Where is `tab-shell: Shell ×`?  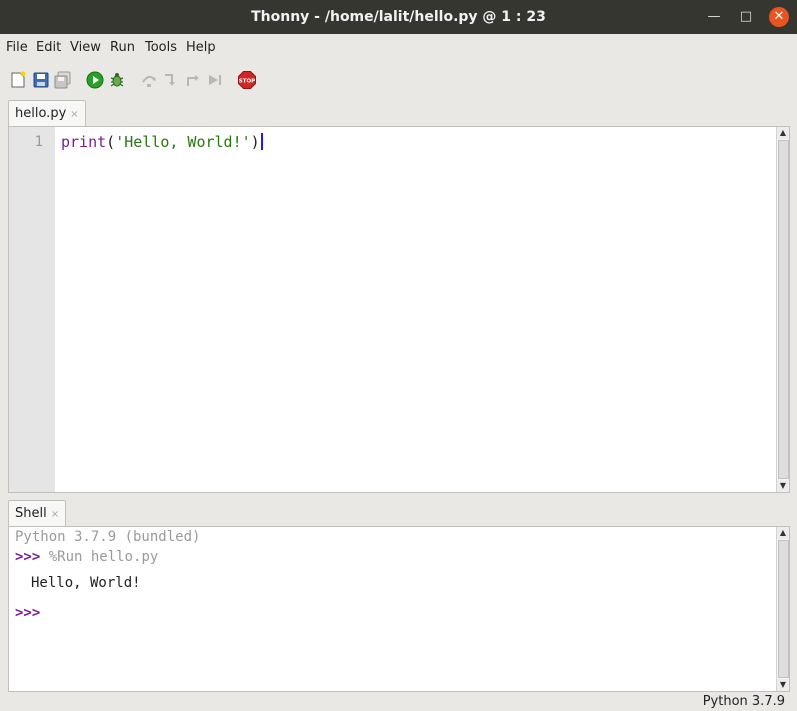
tab-shell: Shell × is located at coordinates (37, 514).